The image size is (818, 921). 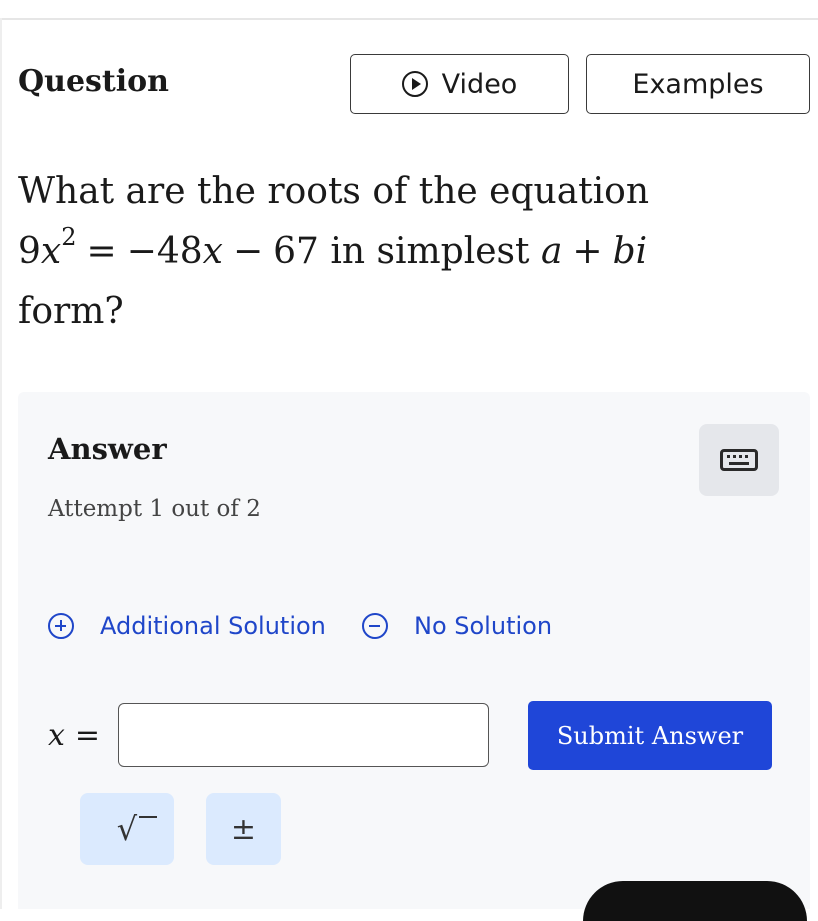 I want to click on top-divider, so click(x=409, y=19).